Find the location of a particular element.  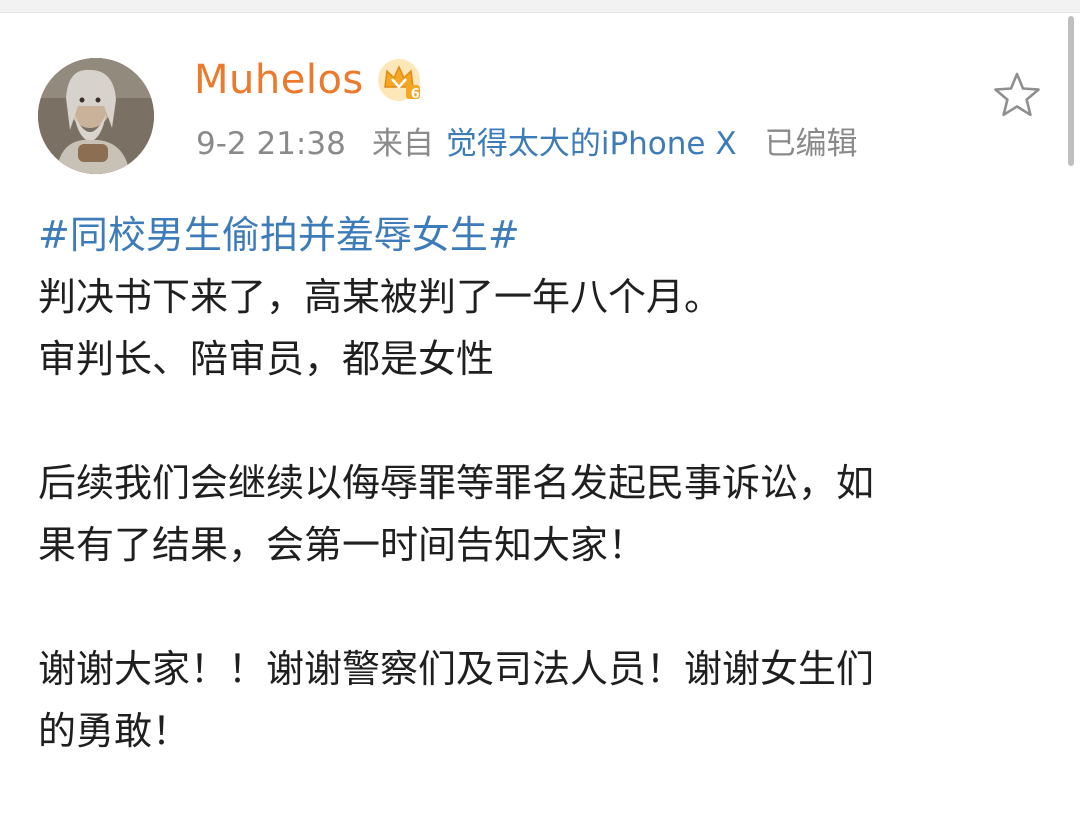

source-device-link: 觉得太大的iPhone X is located at coordinates (591, 144).